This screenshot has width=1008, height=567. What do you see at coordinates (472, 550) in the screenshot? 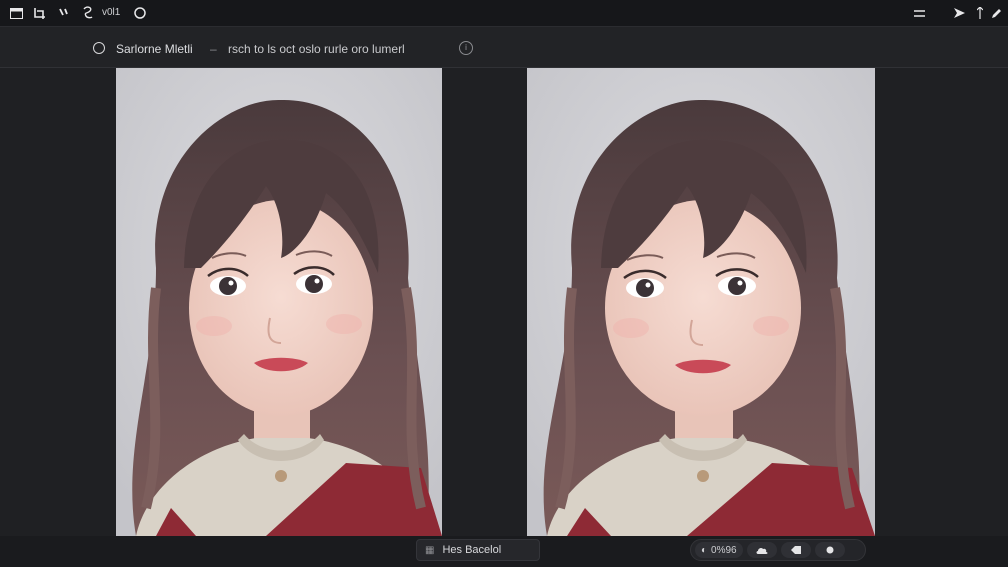
I see `status-label: Hes Bacelol` at bounding box center [472, 550].